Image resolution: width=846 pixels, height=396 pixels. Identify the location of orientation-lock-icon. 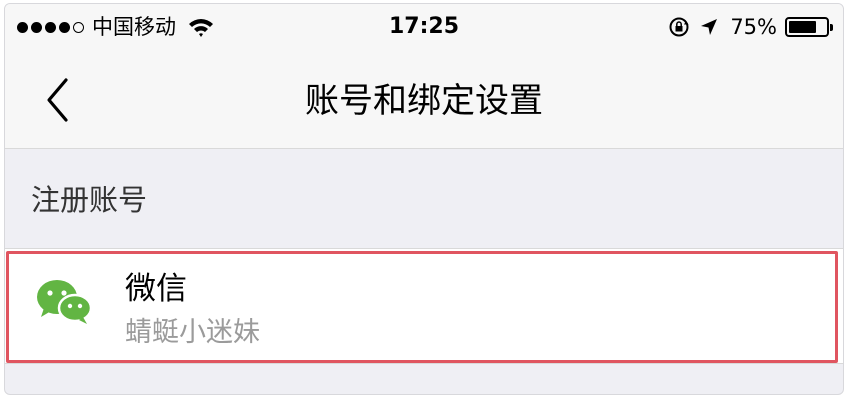
(679, 27).